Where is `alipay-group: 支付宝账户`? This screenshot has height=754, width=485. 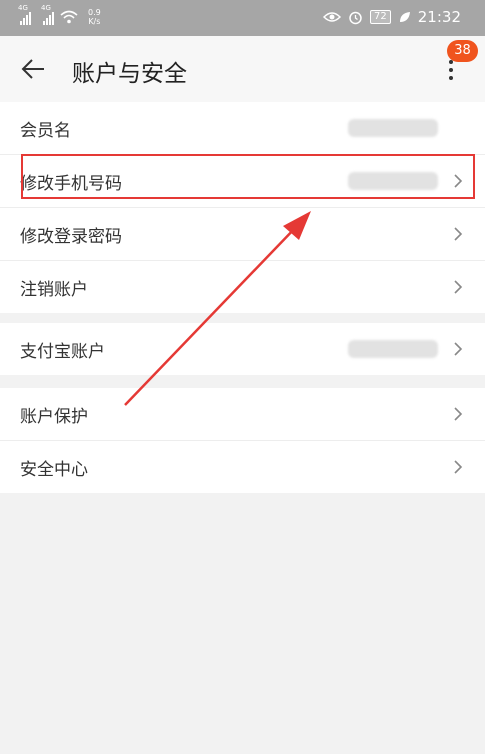
alipay-group: 支付宝账户 is located at coordinates (242, 349).